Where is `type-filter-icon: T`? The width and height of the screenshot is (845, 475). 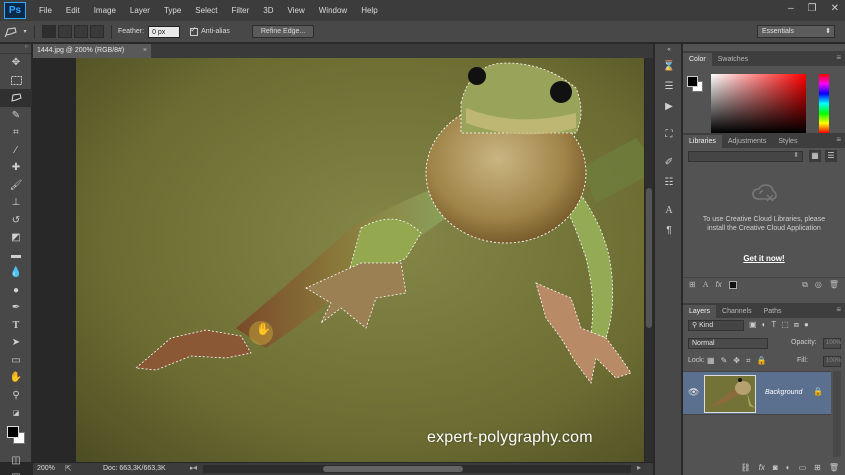 type-filter-icon: T is located at coordinates (773, 325).